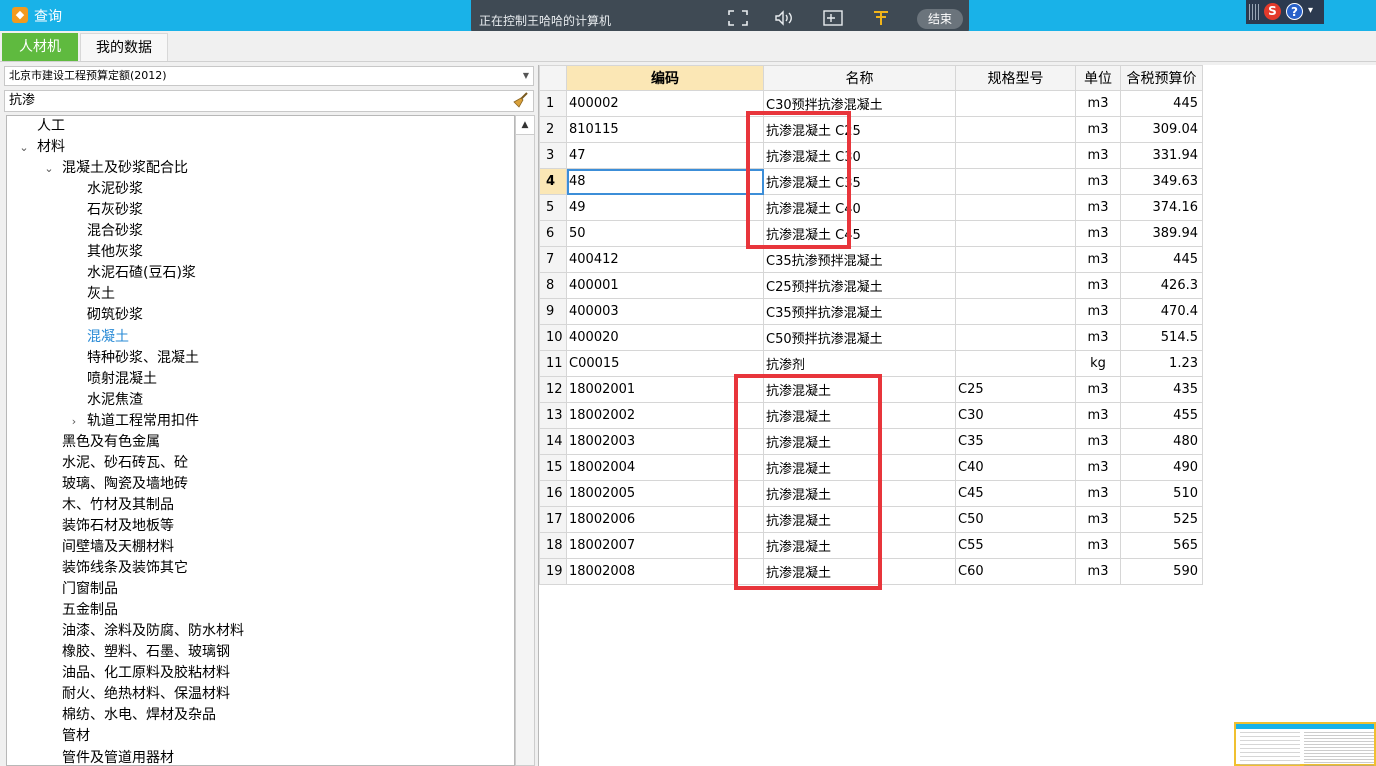 The width and height of the screenshot is (1376, 766). Describe the element at coordinates (115, 231) in the screenshot. I see `tree-item: 混合砂浆` at that location.